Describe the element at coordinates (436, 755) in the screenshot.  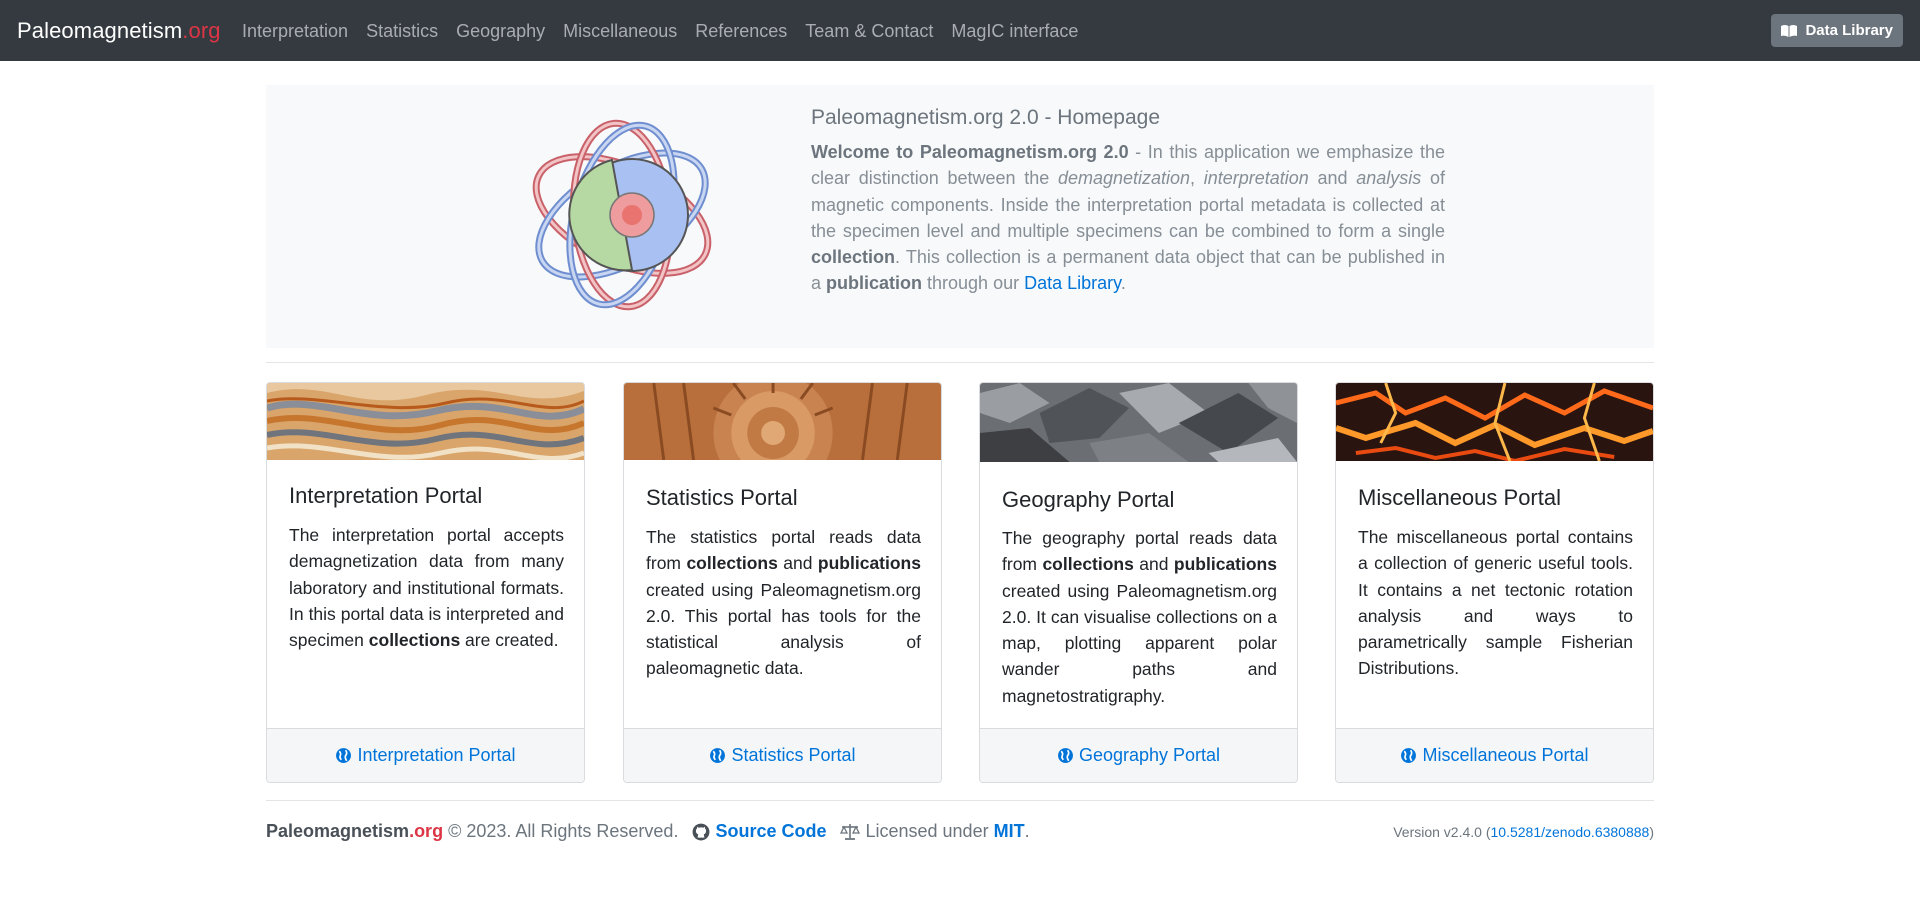
I see `card-footer-label: Interpretation Portal` at that location.